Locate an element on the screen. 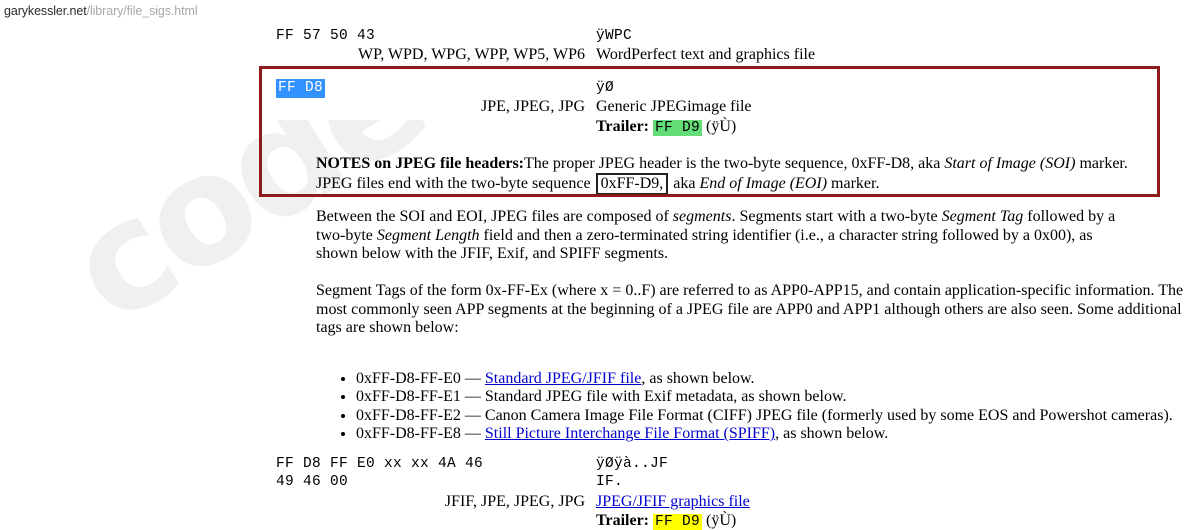 This screenshot has height=530, width=1189. boxed-hex-ffd9: 0xFF-D9, is located at coordinates (632, 184).